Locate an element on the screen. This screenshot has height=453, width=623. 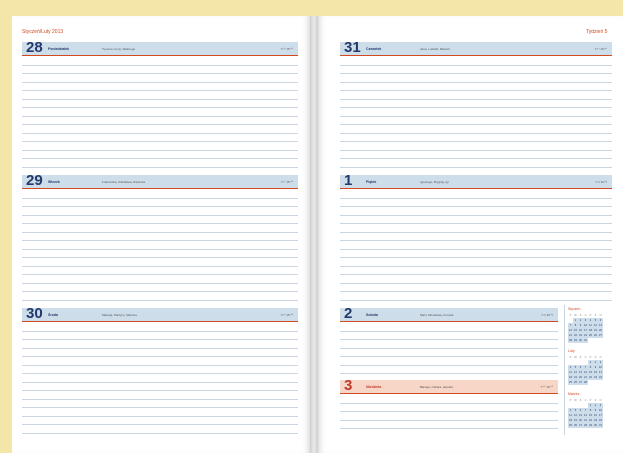
mini-calendar-title: Marzec is located at coordinates (574, 394).